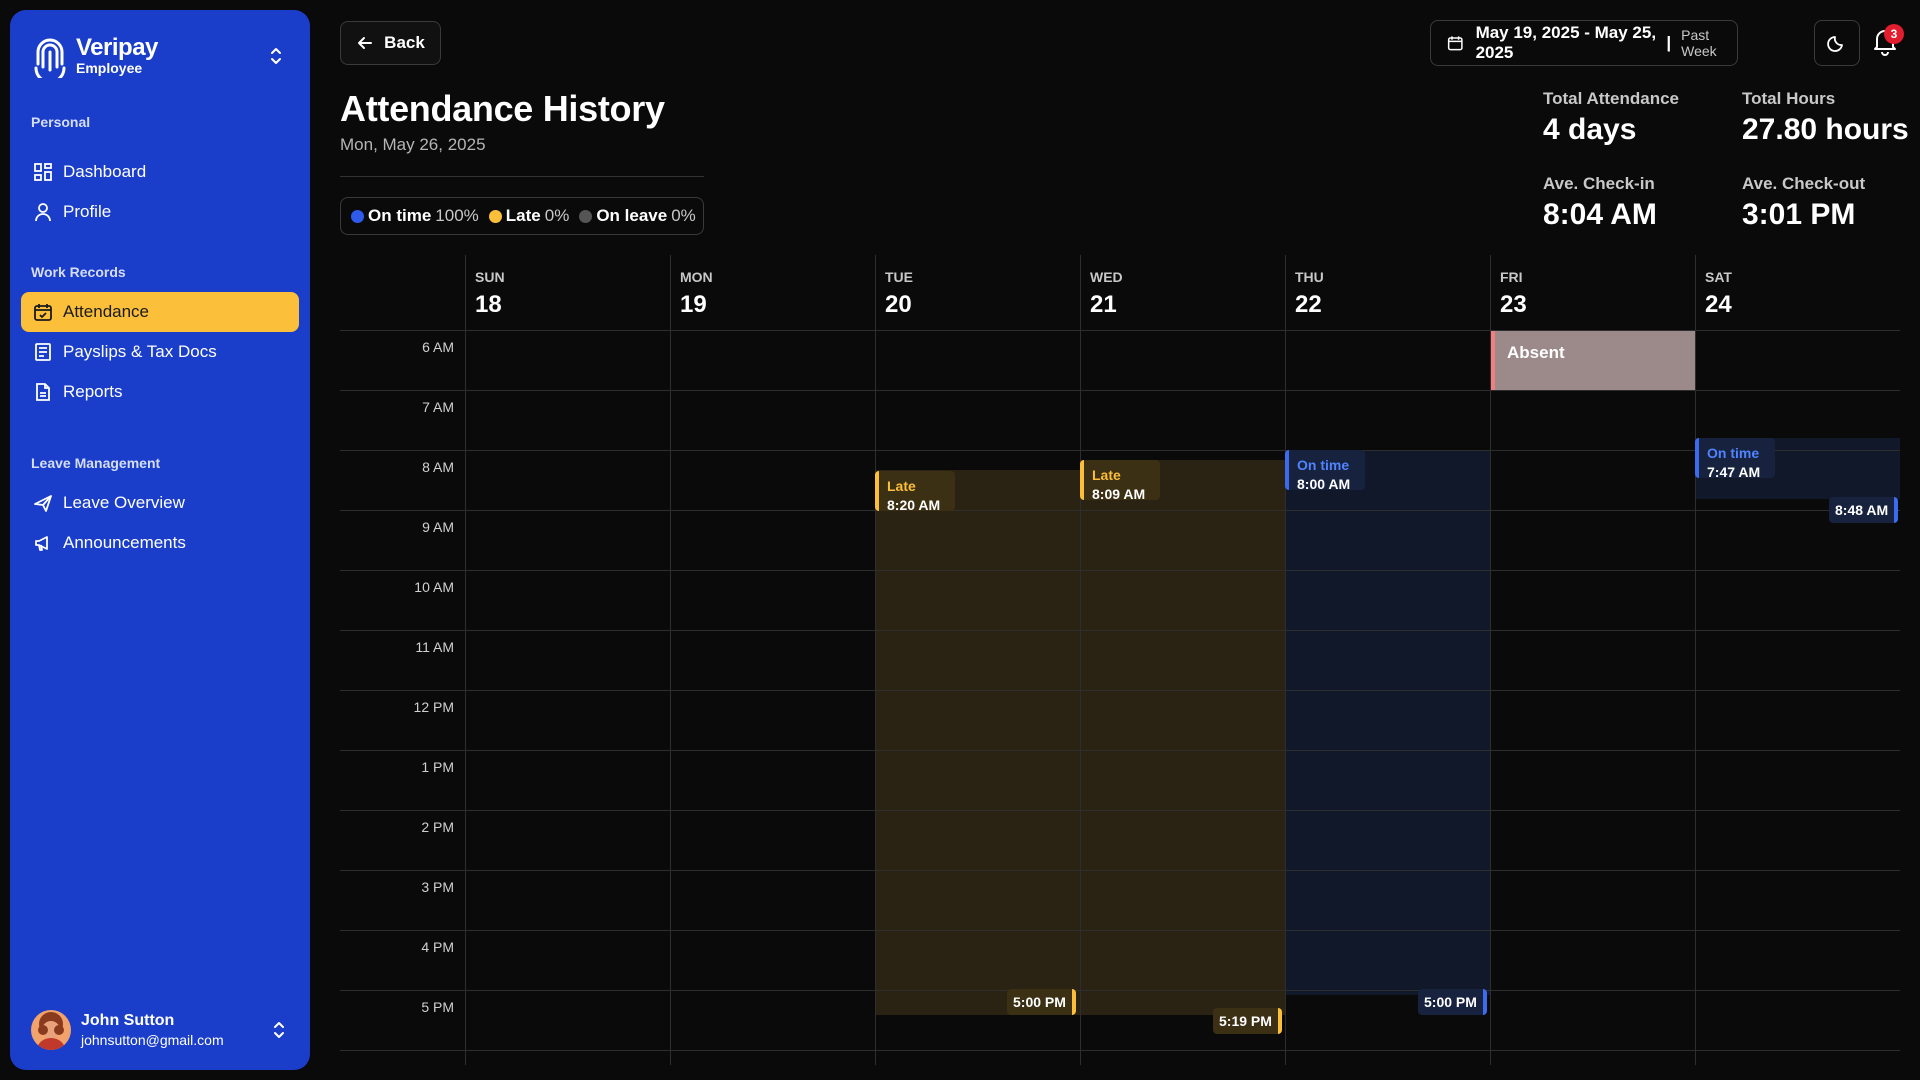 The width and height of the screenshot is (1920, 1080). Describe the element at coordinates (1599, 183) in the screenshot. I see `stat-label: Ave. Check-in` at that location.